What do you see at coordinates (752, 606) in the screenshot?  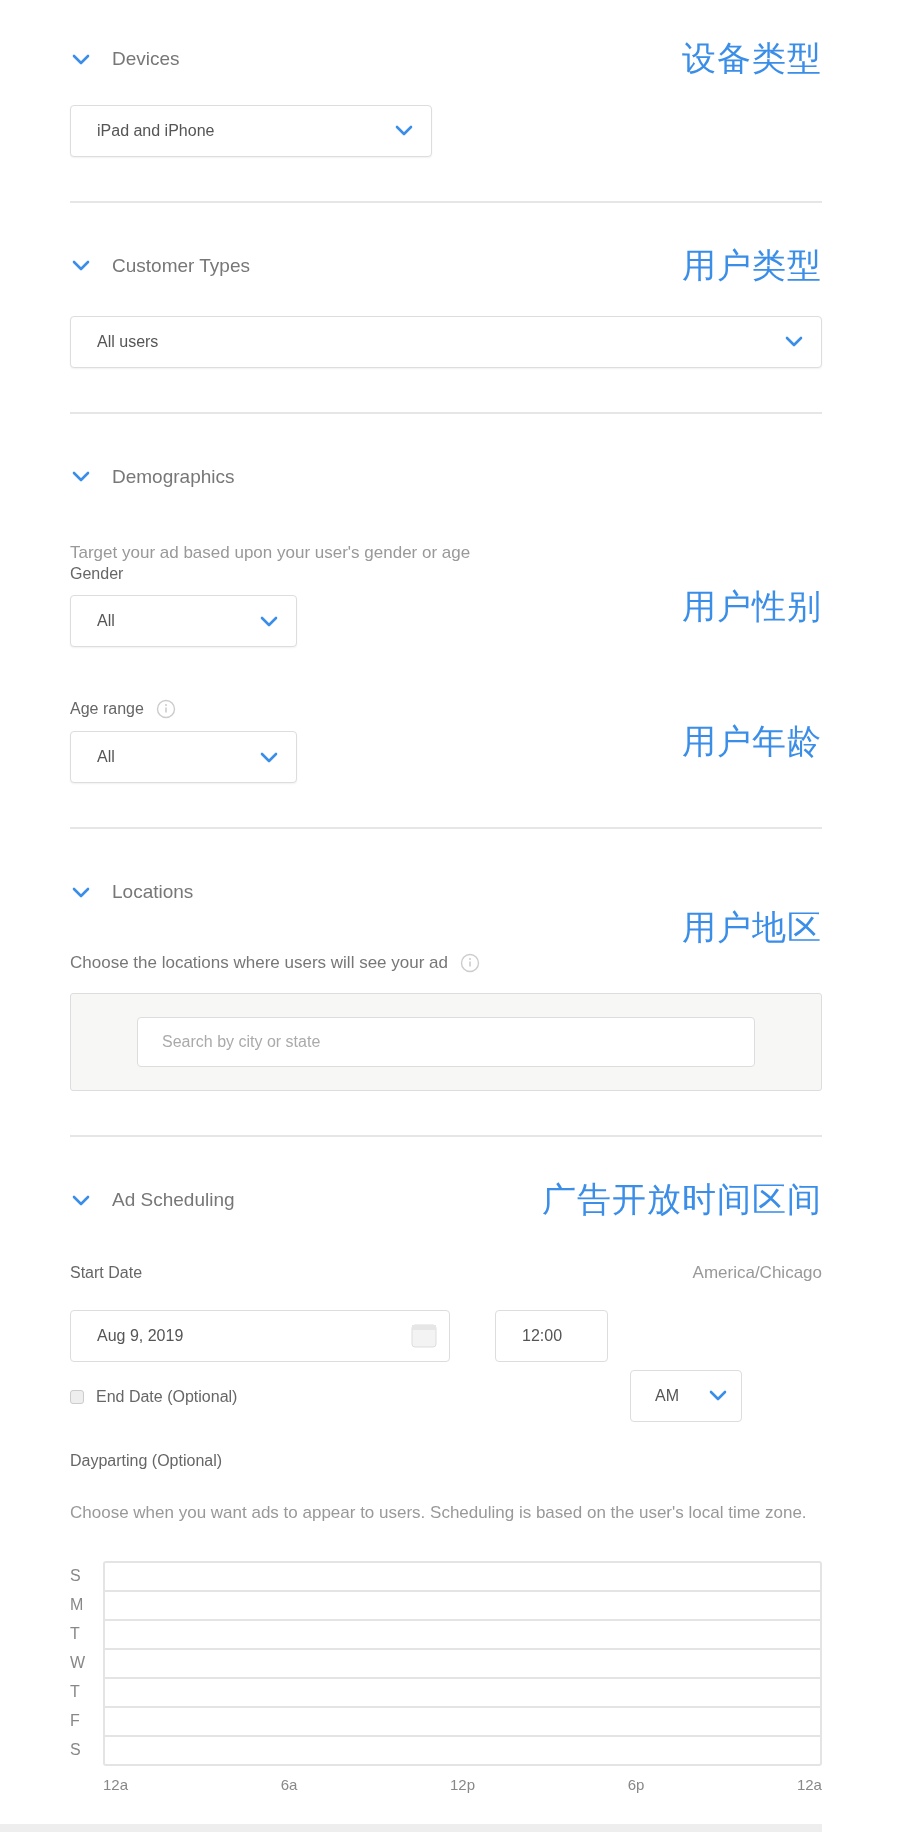 I see `annotation-label: 用户性别` at bounding box center [752, 606].